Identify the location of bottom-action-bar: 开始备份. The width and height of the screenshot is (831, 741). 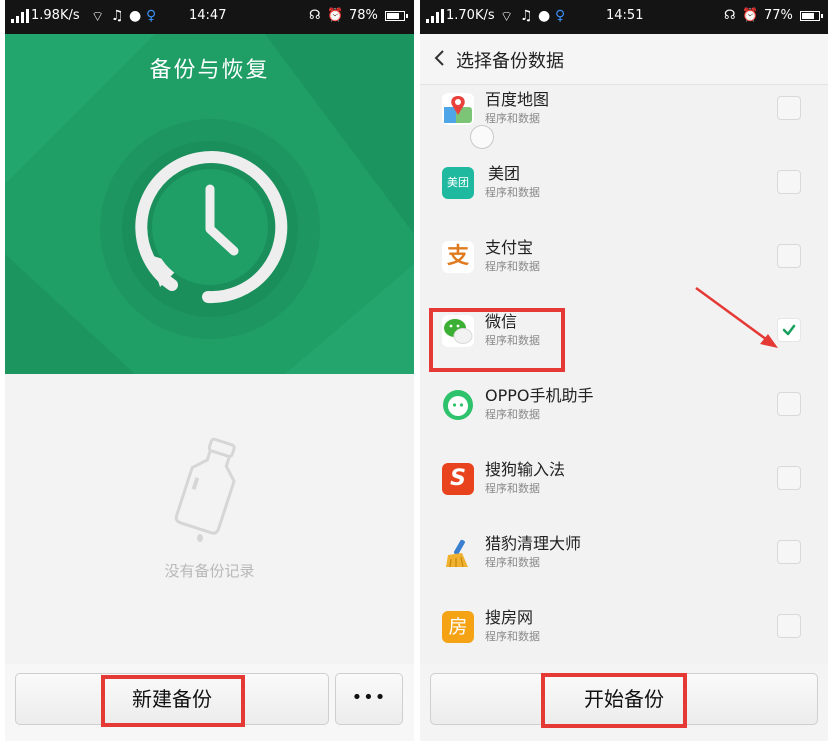
(624, 702).